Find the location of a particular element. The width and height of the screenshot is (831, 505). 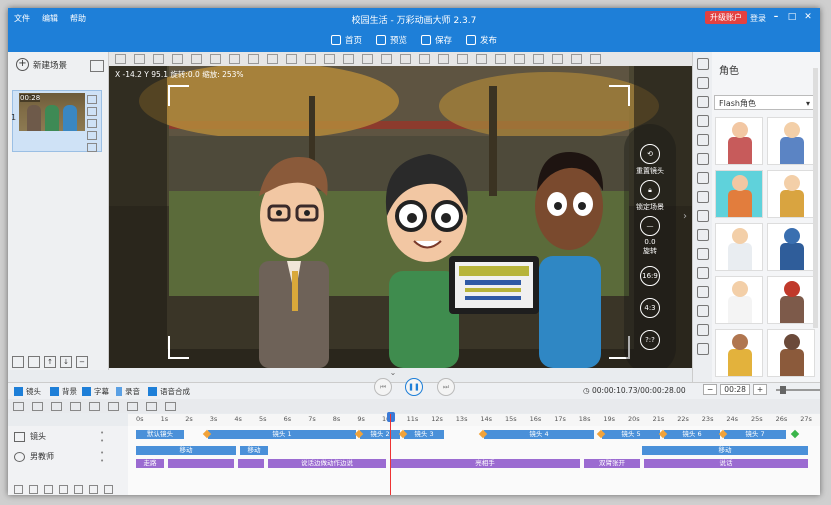

align-right-icon is located at coordinates (272, 59).